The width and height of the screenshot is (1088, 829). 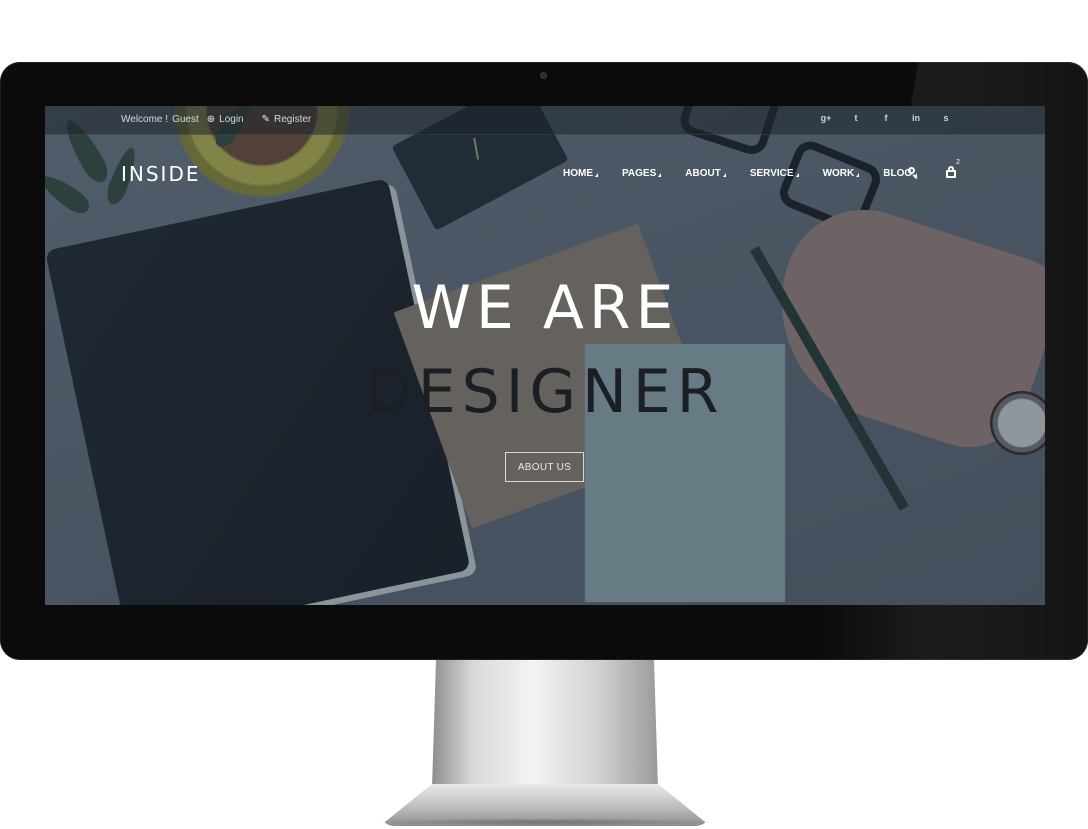 I want to click on nav-item-service: SERVICE, so click(x=774, y=173).